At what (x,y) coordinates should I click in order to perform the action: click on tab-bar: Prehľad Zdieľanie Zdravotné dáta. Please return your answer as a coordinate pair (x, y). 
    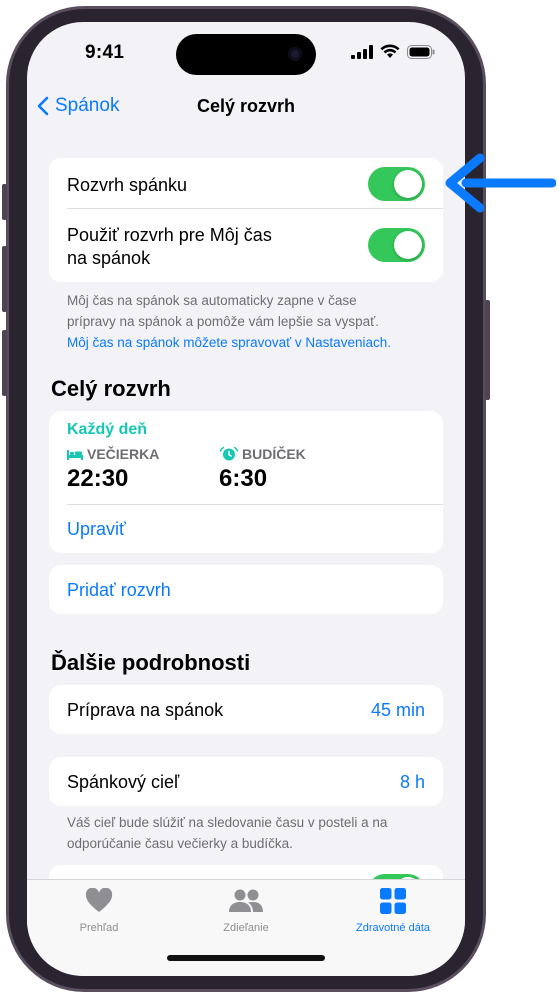
    Looking at the image, I should click on (246, 927).